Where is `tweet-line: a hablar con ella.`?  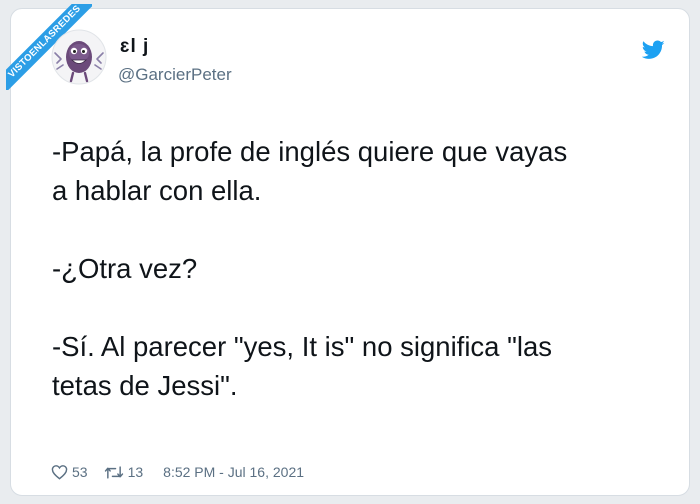
tweet-line: a hablar con ella. is located at coordinates (157, 190).